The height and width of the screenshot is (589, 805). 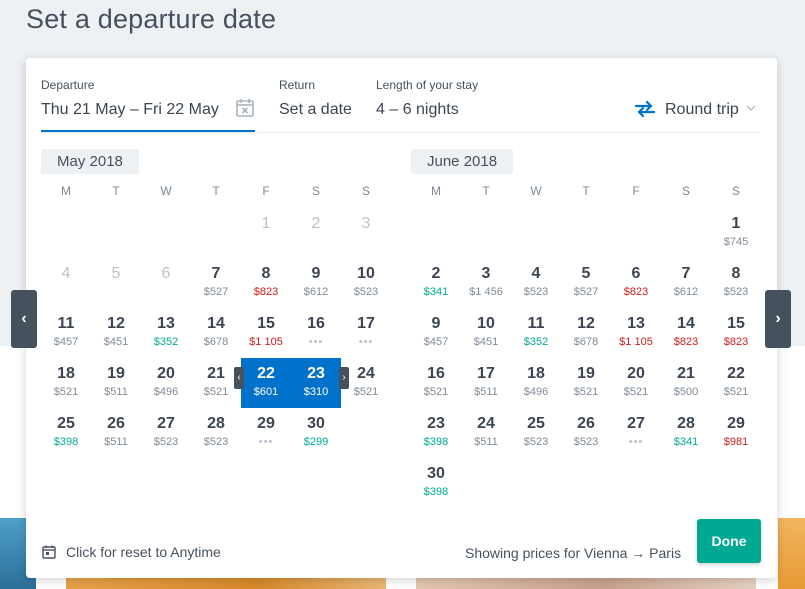 I want to click on calendar-day: 2 $341, so click(x=436, y=283).